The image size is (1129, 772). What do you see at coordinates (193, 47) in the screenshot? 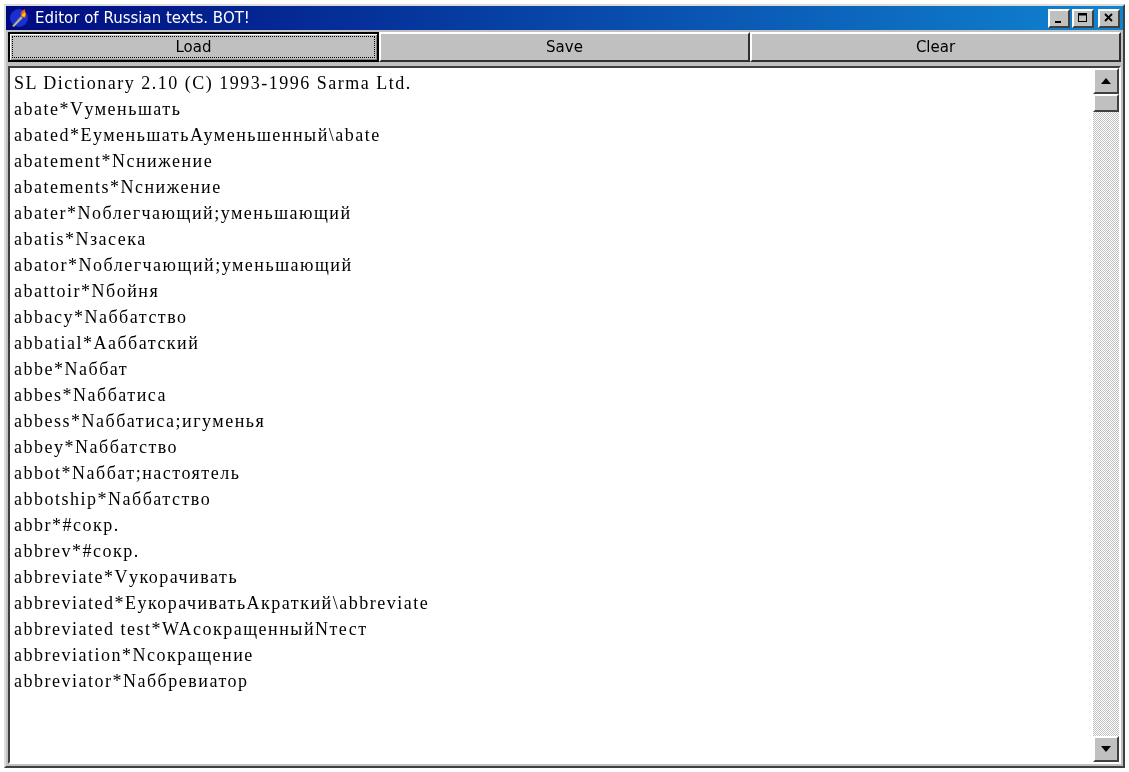
I see `toolbar-button: Load` at bounding box center [193, 47].